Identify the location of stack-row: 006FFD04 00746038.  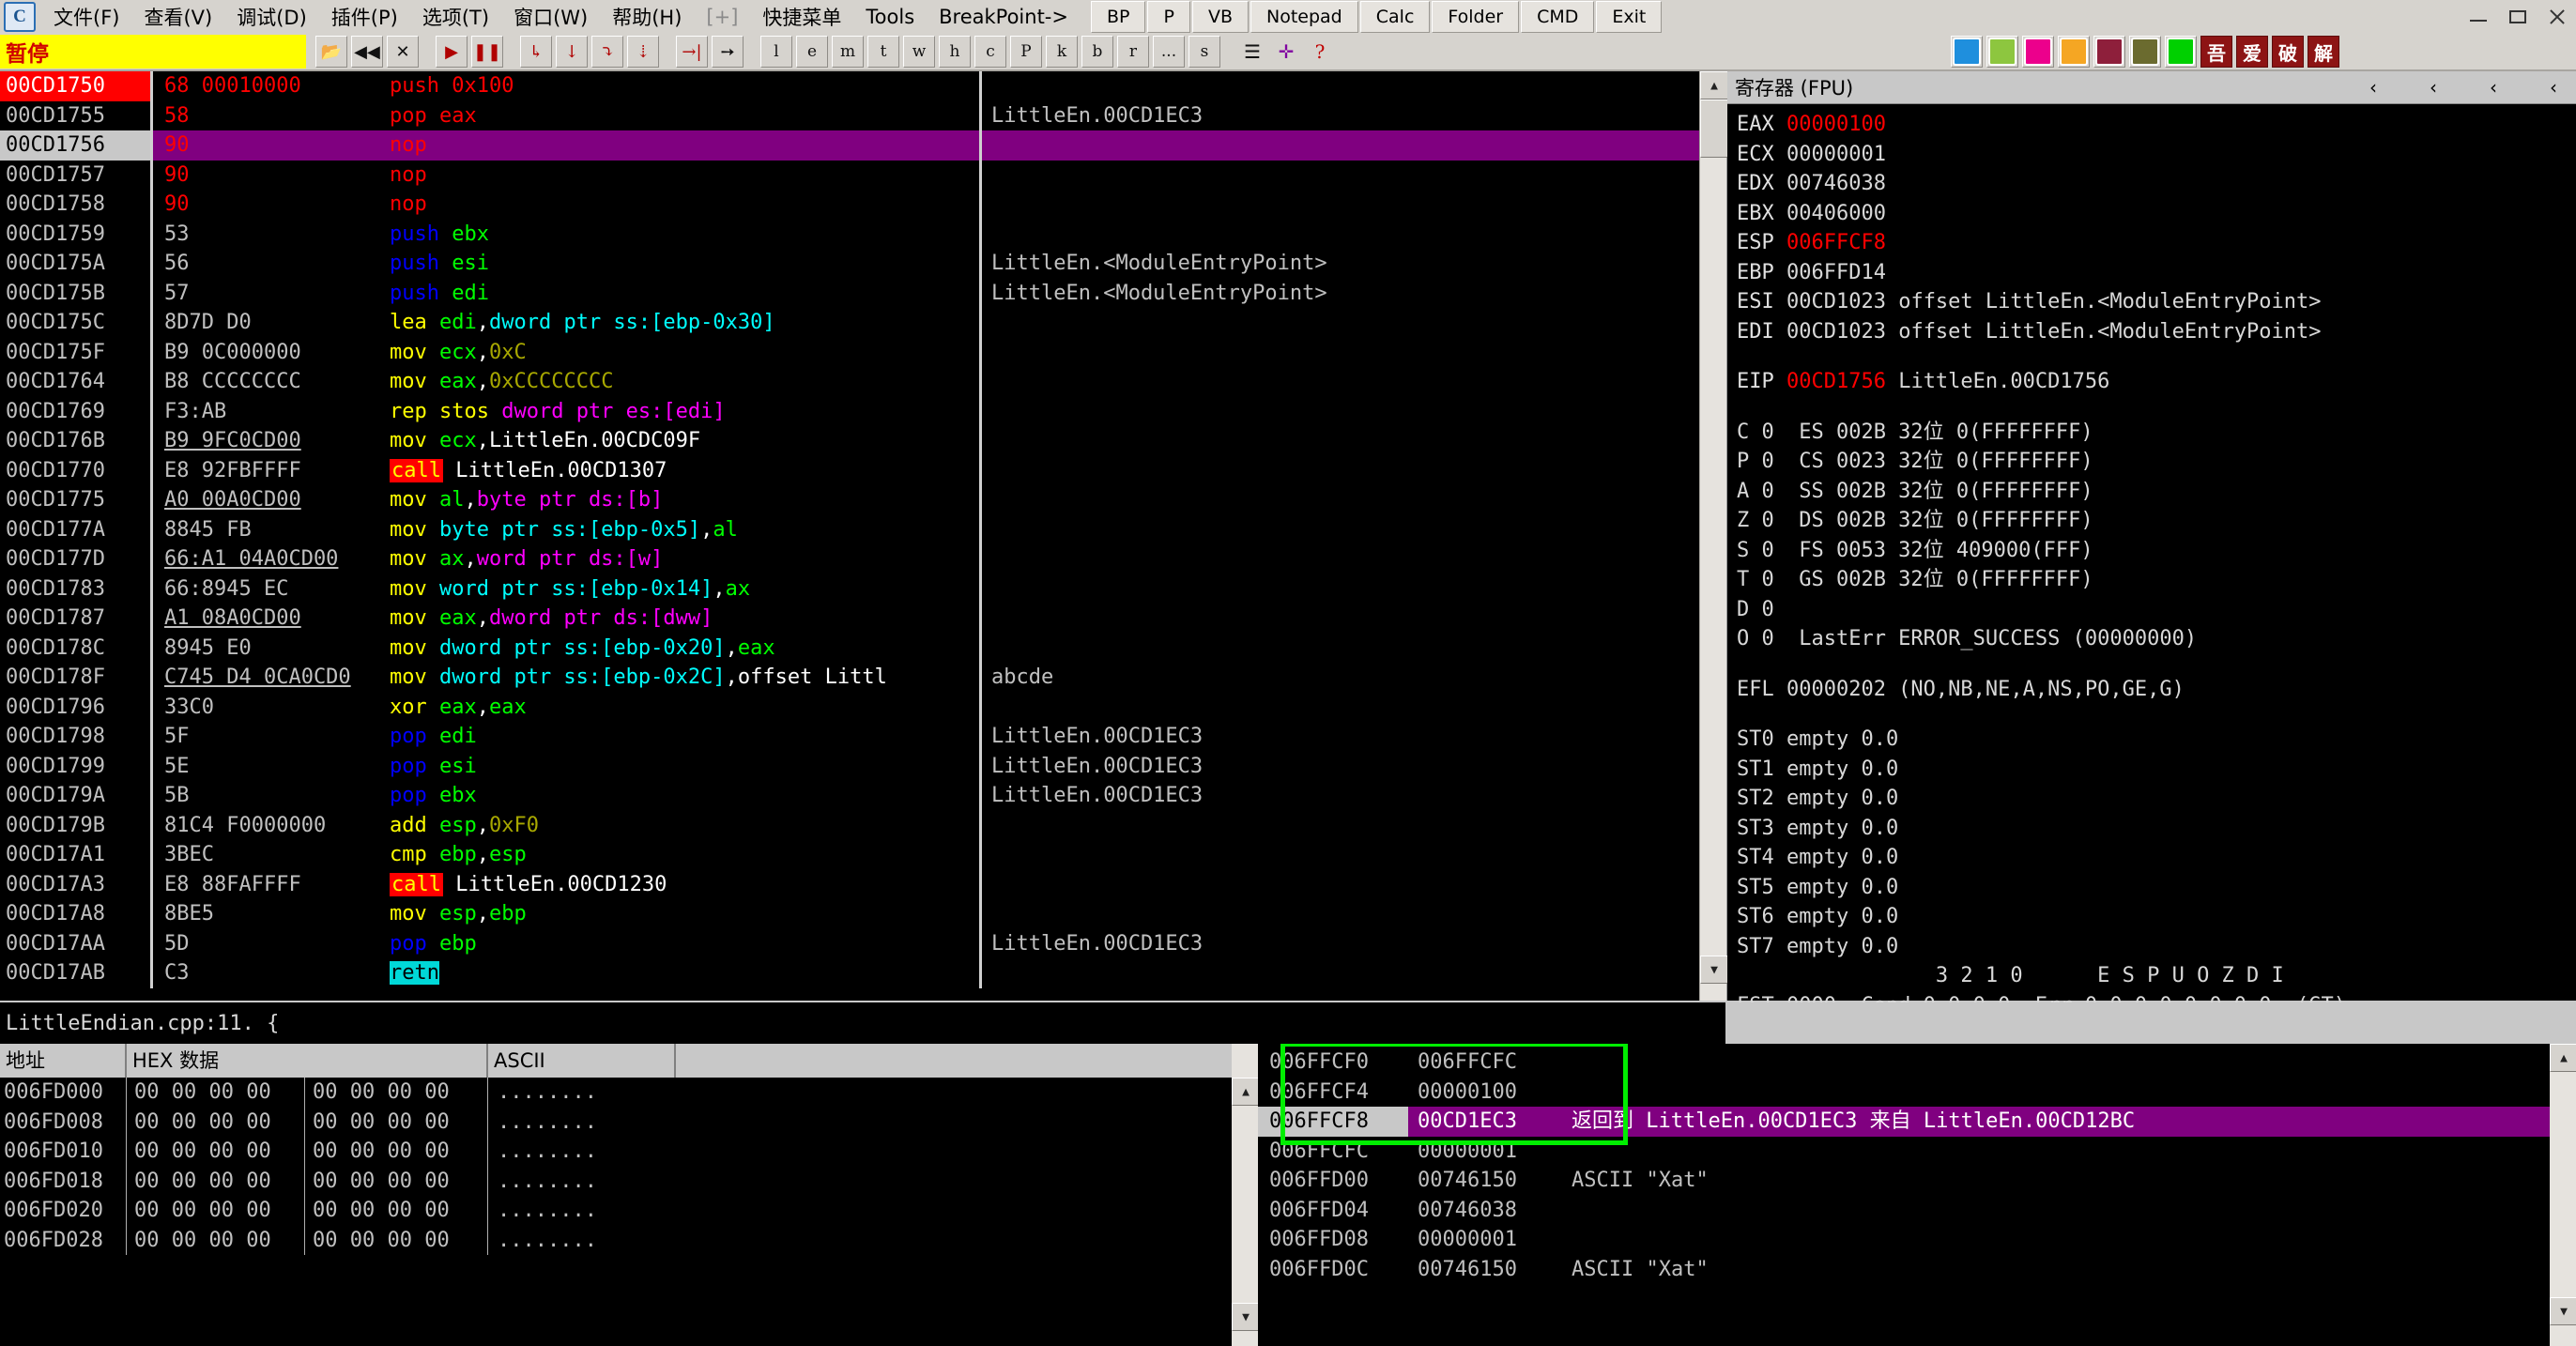
(1917, 1211).